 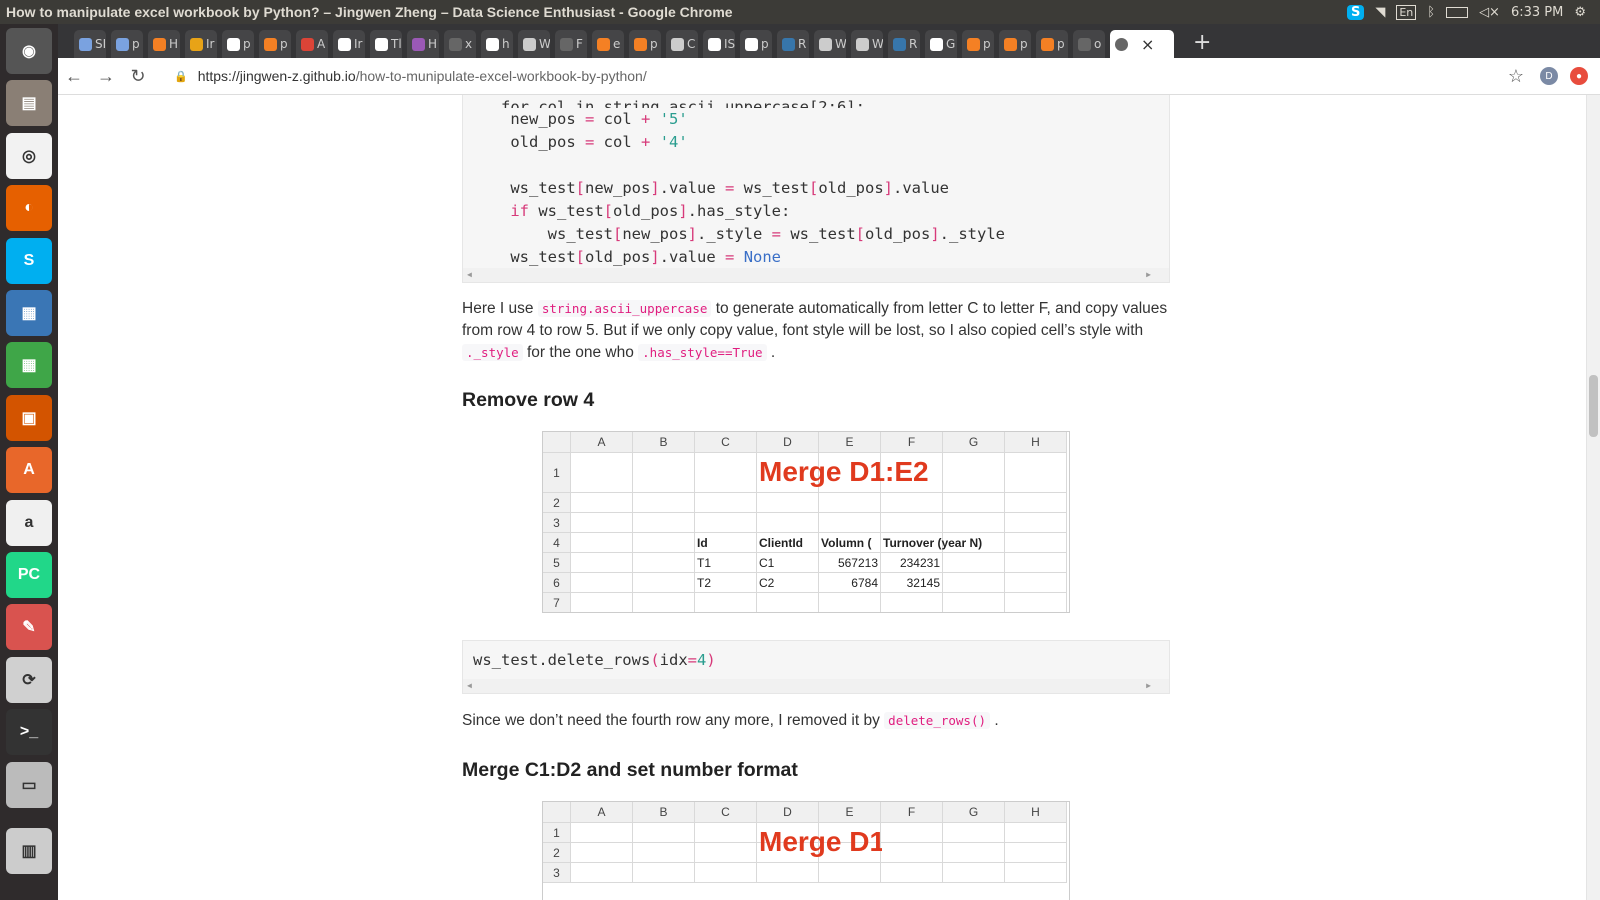 I want to click on browser-tab: o, so click(x=1089, y=44).